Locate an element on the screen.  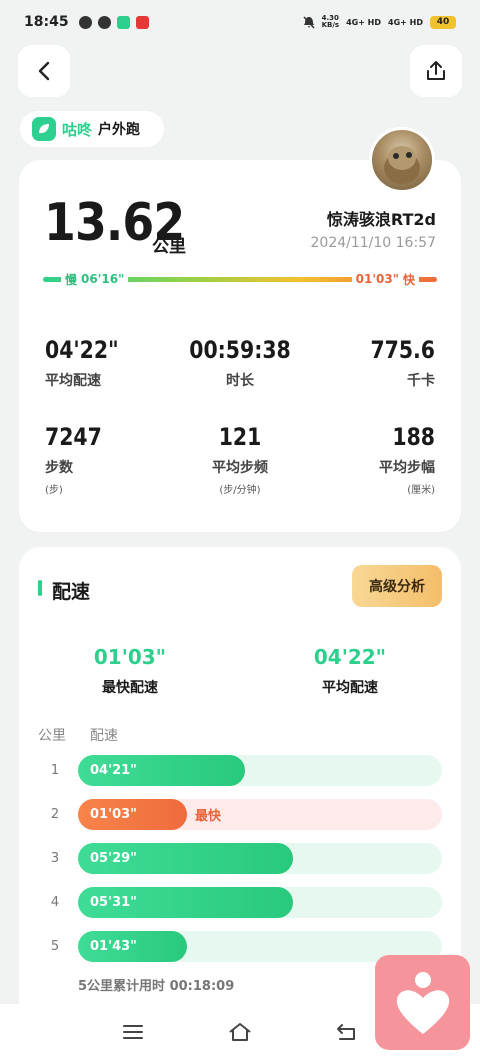
split-bar: 01'03" is located at coordinates (132, 814).